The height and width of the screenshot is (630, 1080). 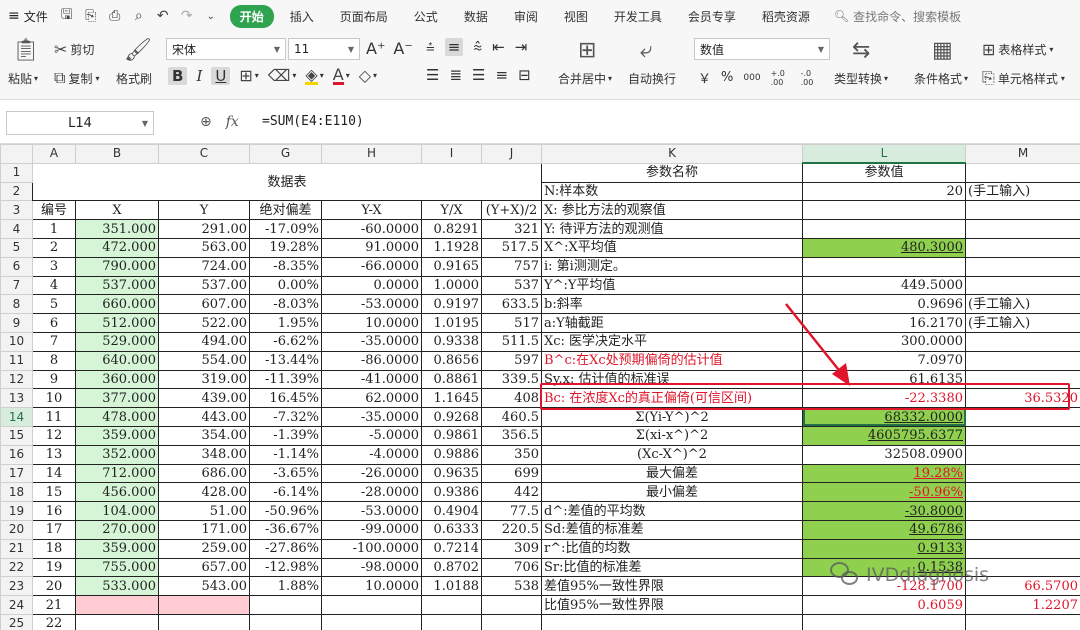 What do you see at coordinates (727, 77) in the screenshot?
I see `percent-button: %` at bounding box center [727, 77].